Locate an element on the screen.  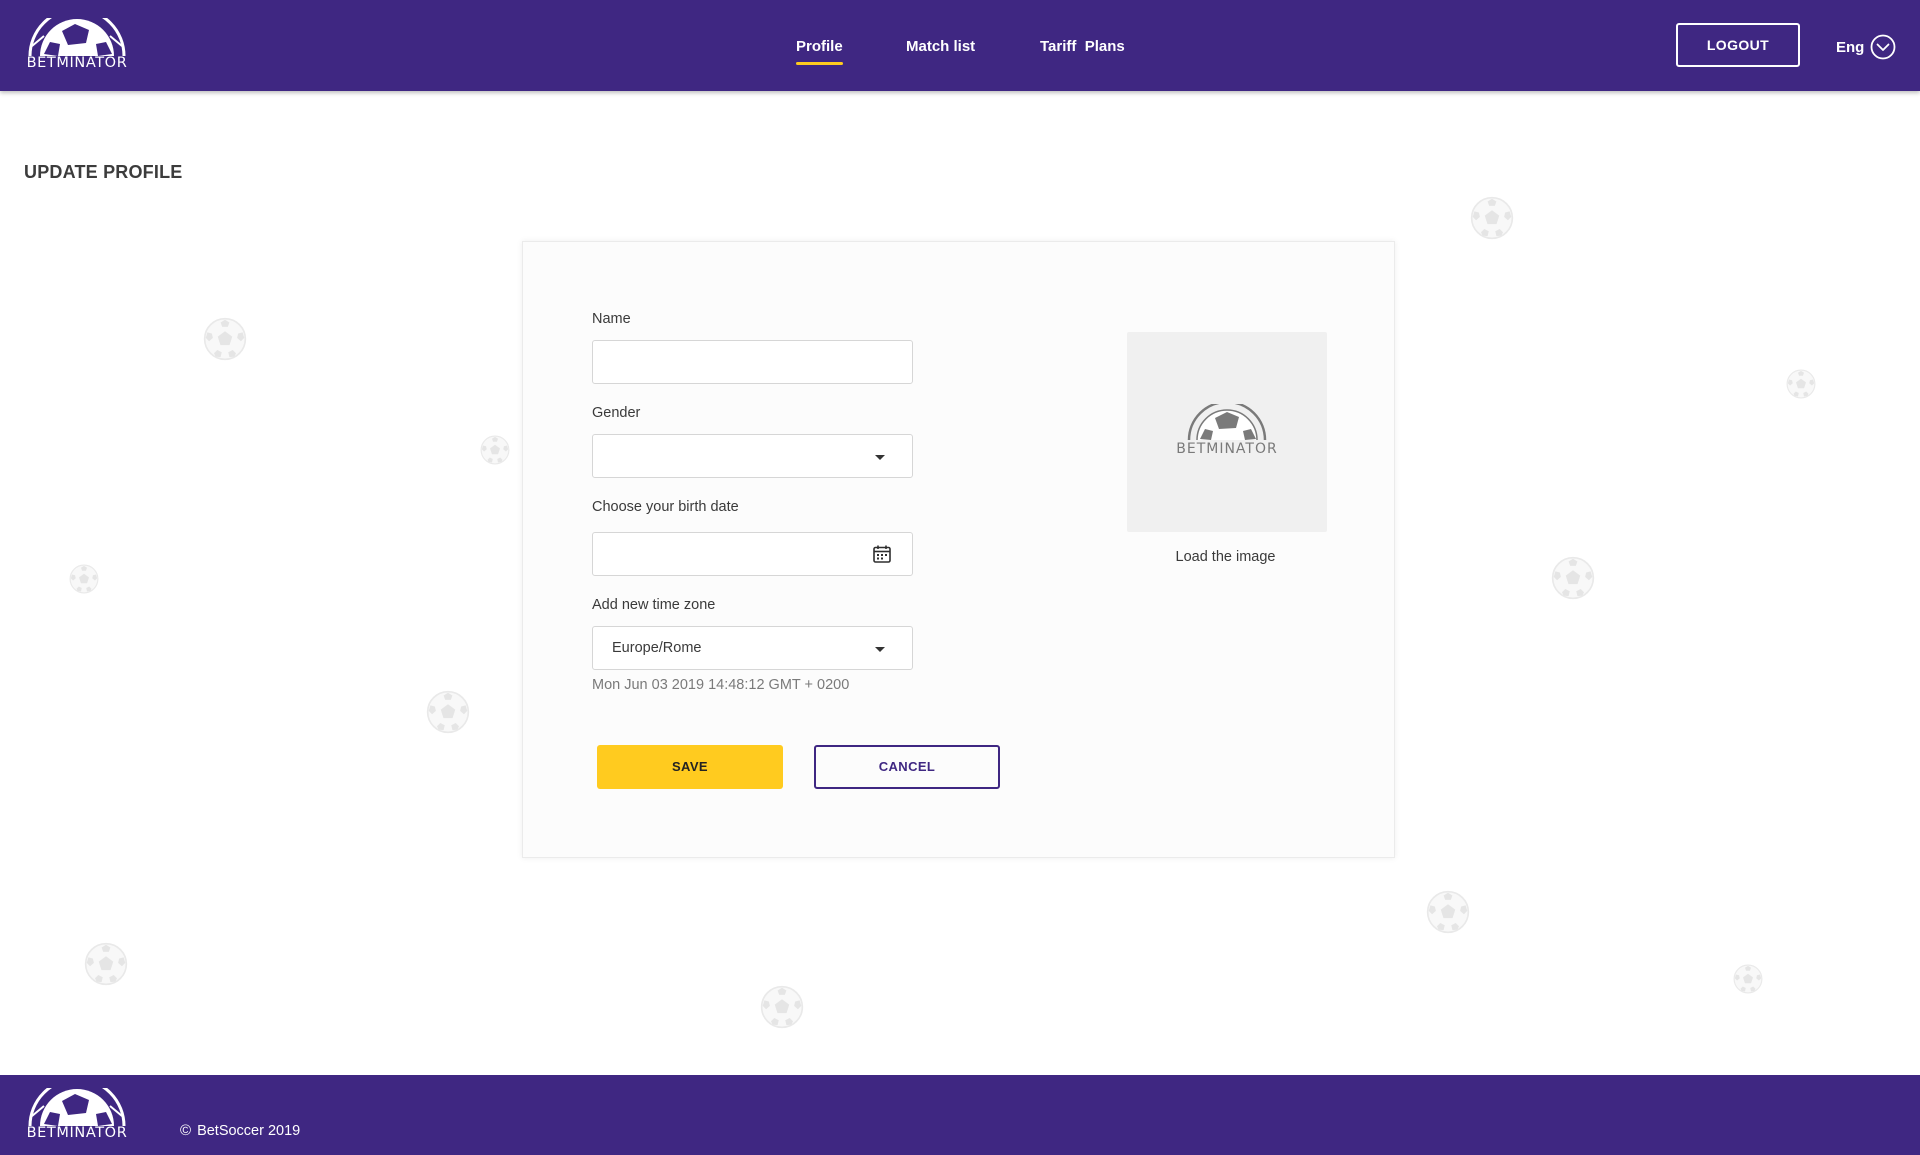
nav-item-profile: Profile is located at coordinates (819, 51).